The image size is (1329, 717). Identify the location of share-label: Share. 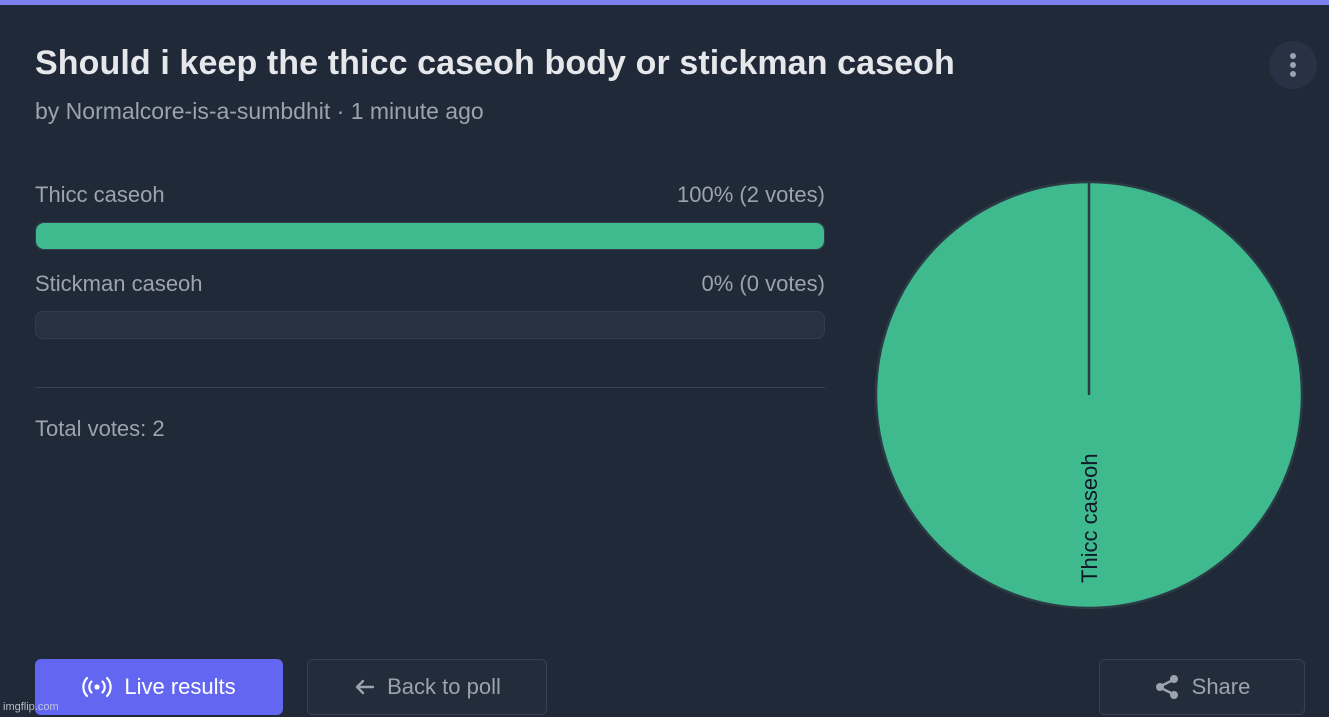
(1221, 686).